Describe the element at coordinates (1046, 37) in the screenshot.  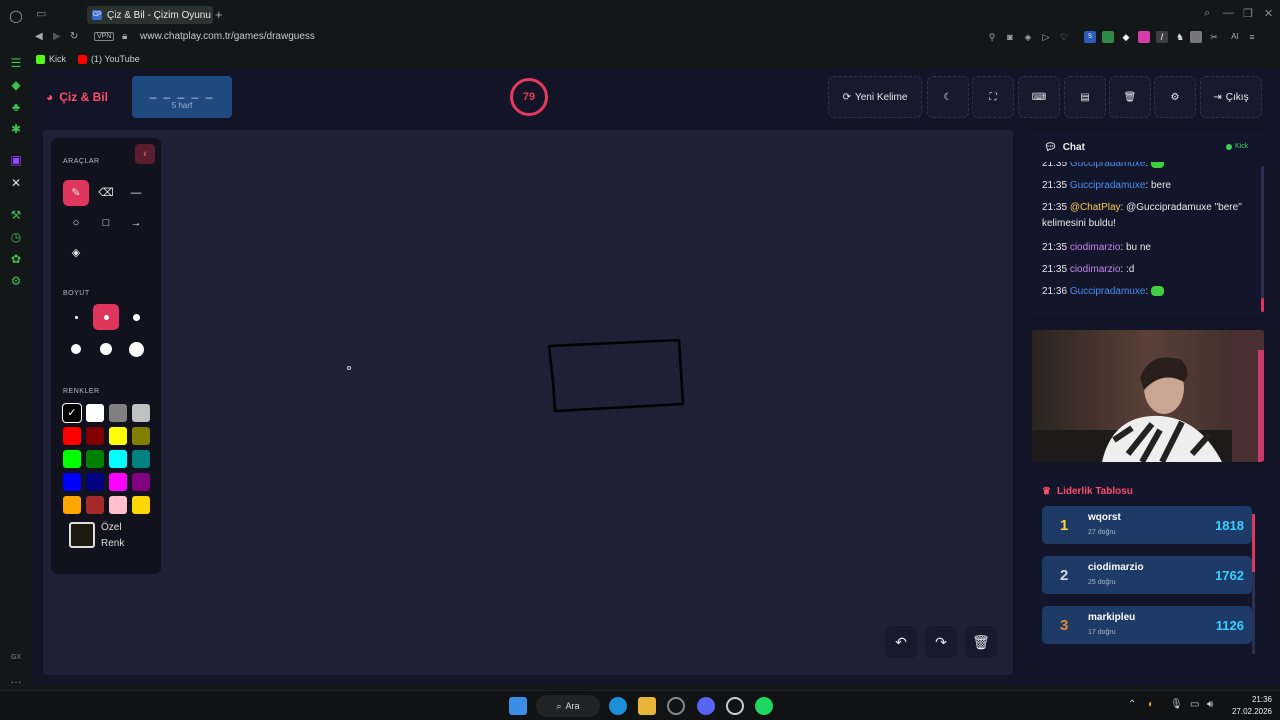
I see `play-icon: ▷` at that location.